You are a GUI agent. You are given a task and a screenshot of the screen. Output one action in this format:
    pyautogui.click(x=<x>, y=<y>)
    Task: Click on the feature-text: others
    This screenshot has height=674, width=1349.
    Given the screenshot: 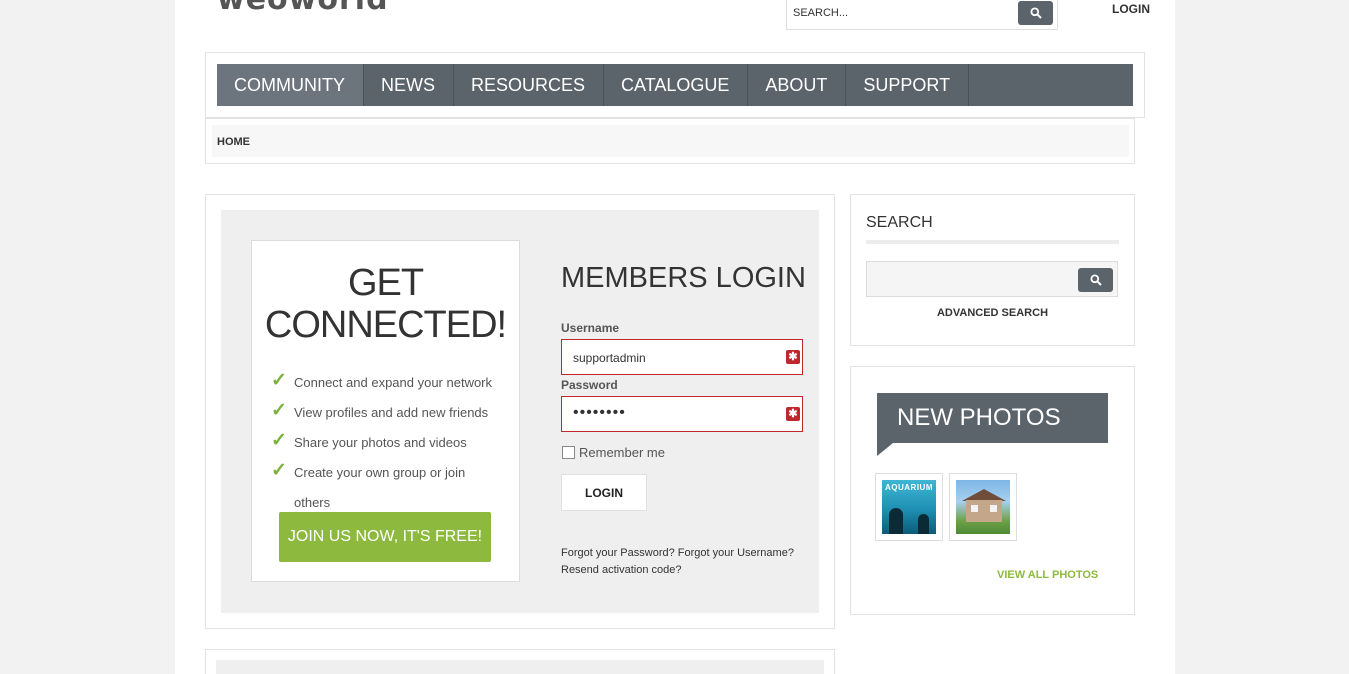 What is the action you would take?
    pyautogui.click(x=312, y=502)
    